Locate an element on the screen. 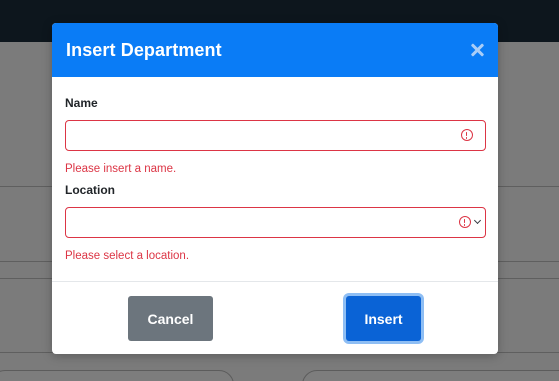 The image size is (559, 381). location-label: Location is located at coordinates (90, 190).